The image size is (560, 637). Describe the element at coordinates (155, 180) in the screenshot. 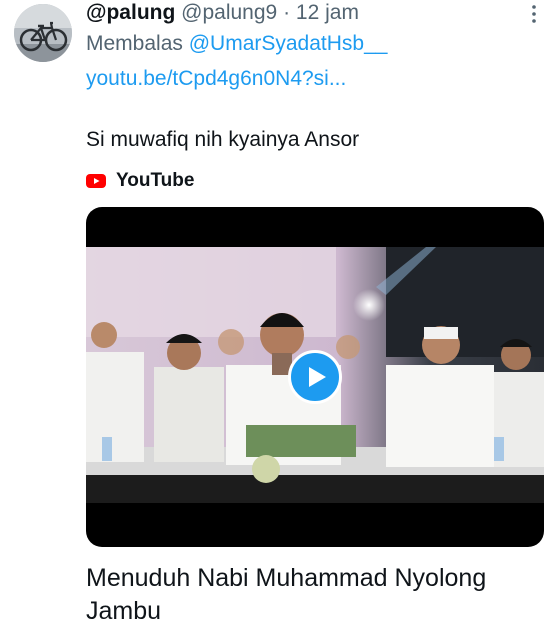

I see `card-source-name: YouTube` at that location.